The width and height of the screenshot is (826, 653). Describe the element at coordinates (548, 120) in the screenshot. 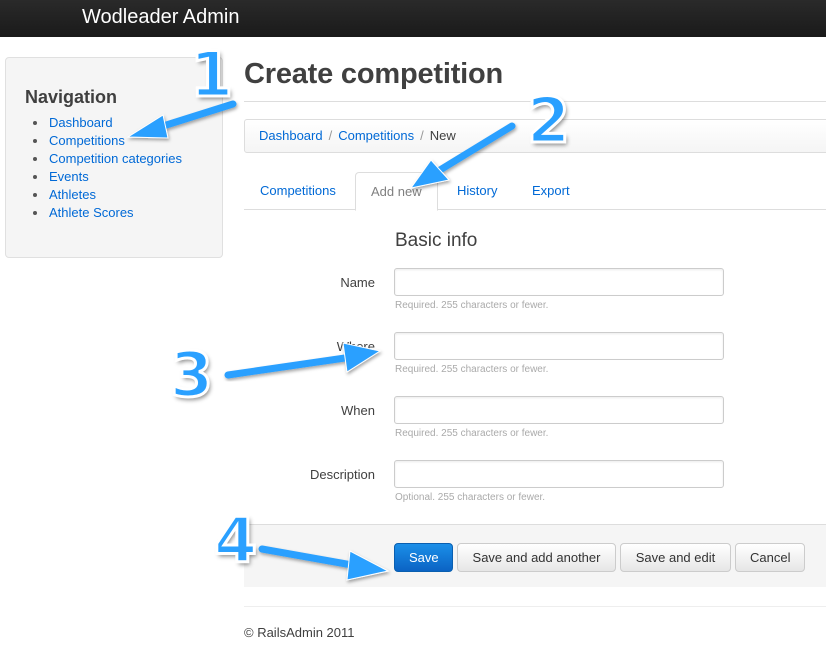

I see `callout-2: 2` at that location.